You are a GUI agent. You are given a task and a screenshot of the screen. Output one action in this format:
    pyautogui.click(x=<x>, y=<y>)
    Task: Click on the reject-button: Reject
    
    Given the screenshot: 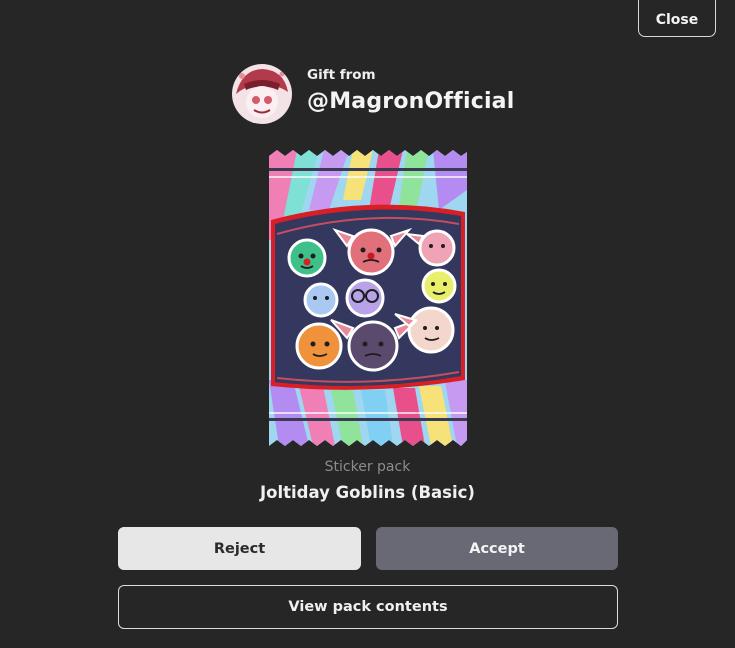 What is the action you would take?
    pyautogui.click(x=239, y=548)
    